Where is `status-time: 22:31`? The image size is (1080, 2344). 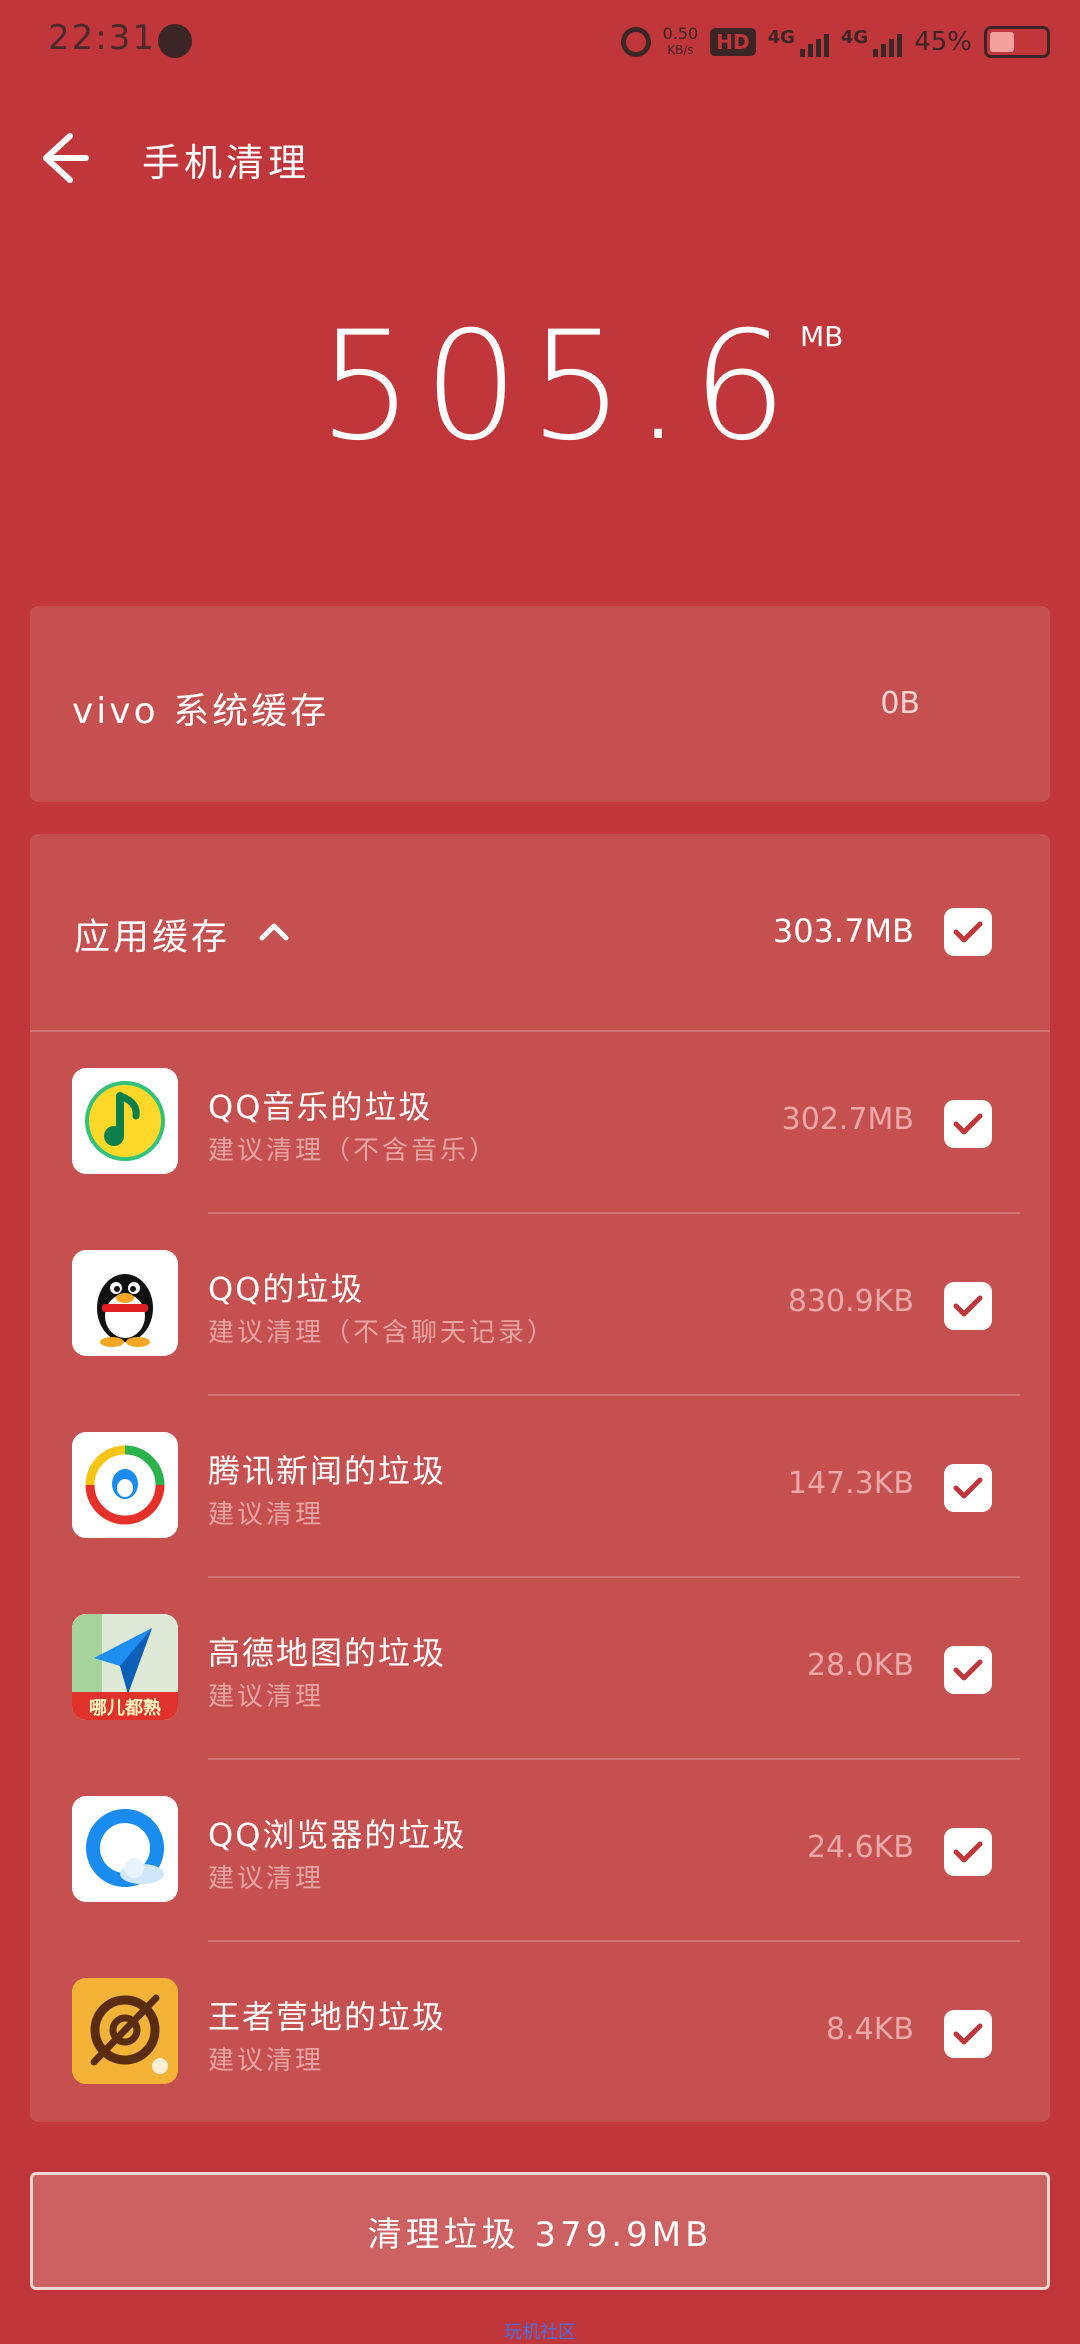 status-time: 22:31 is located at coordinates (102, 38).